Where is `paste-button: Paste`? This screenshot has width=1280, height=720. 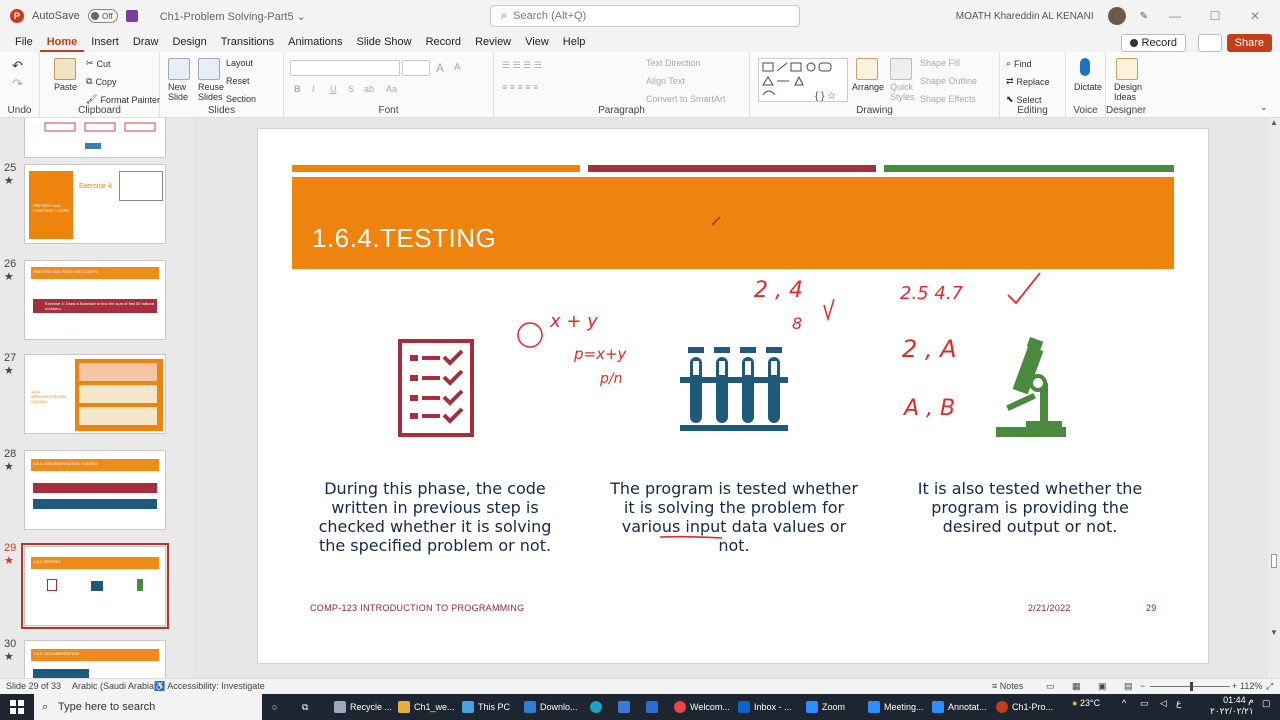
paste-button: Paste is located at coordinates (65, 87).